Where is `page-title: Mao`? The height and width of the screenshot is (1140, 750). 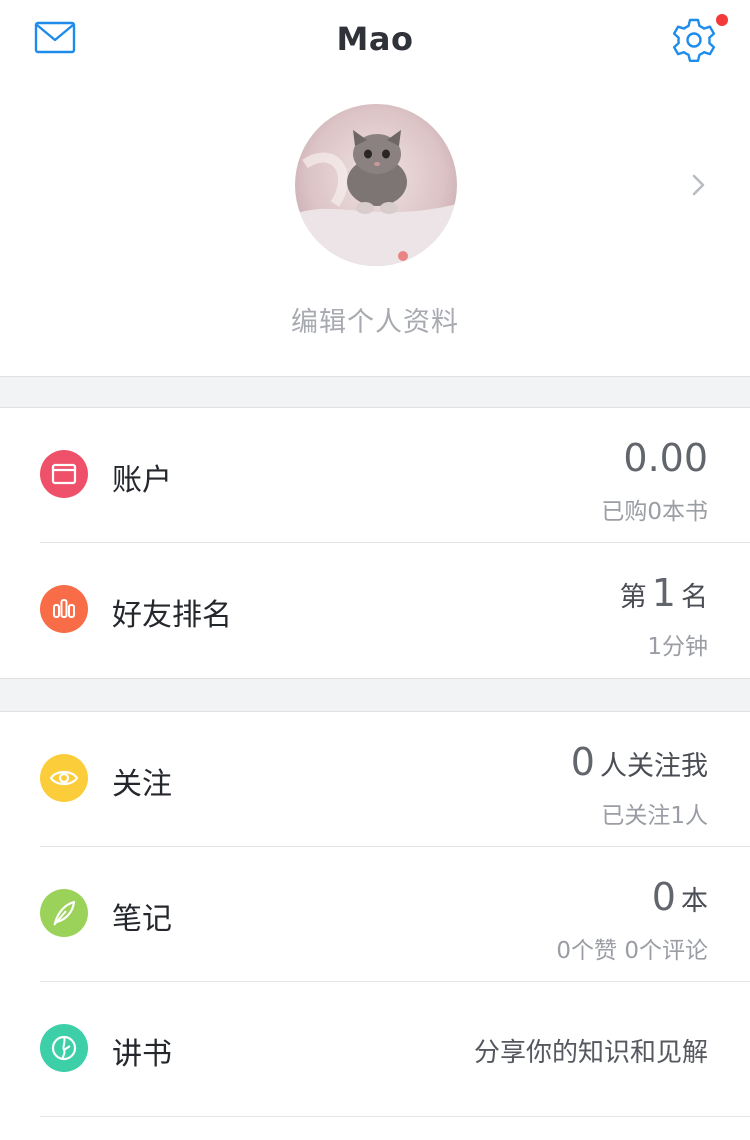 page-title: Mao is located at coordinates (375, 39).